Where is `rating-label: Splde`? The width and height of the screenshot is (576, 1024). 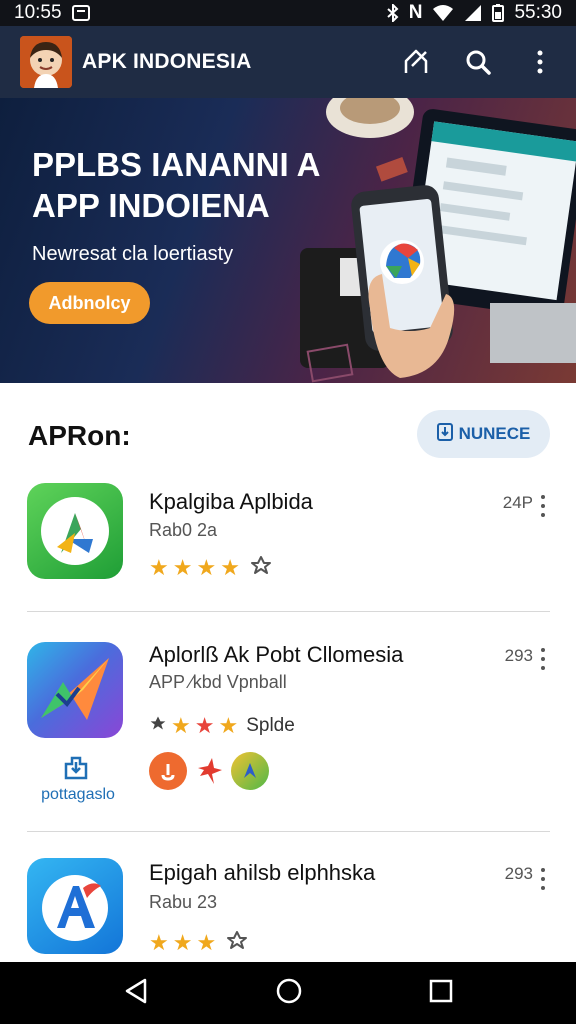 rating-label: Splde is located at coordinates (270, 725).